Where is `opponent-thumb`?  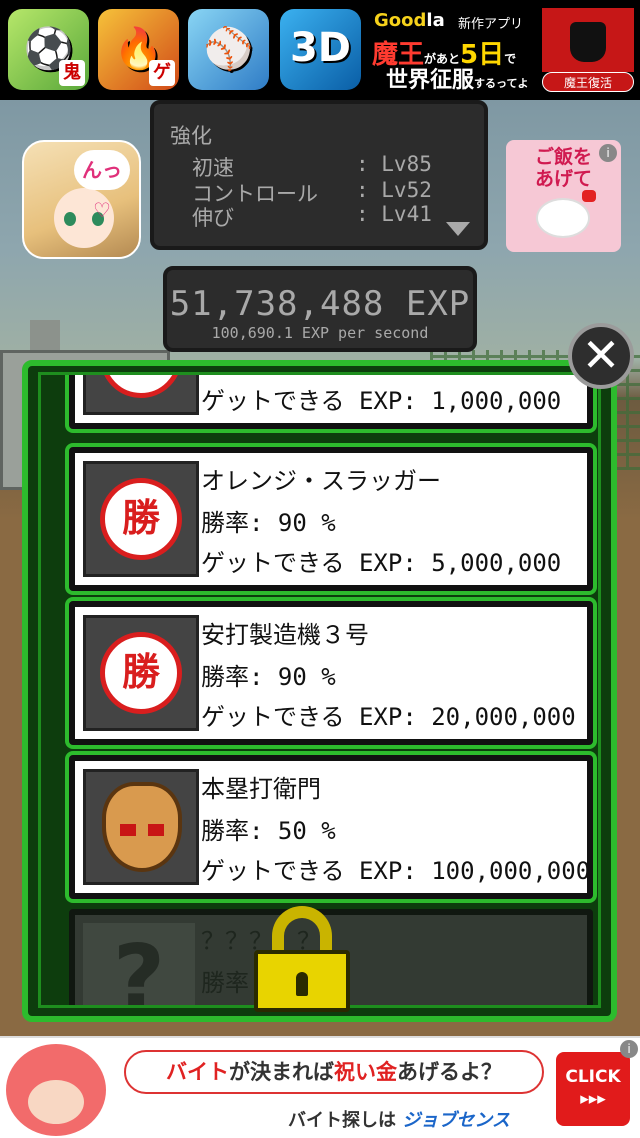 opponent-thumb is located at coordinates (141, 827).